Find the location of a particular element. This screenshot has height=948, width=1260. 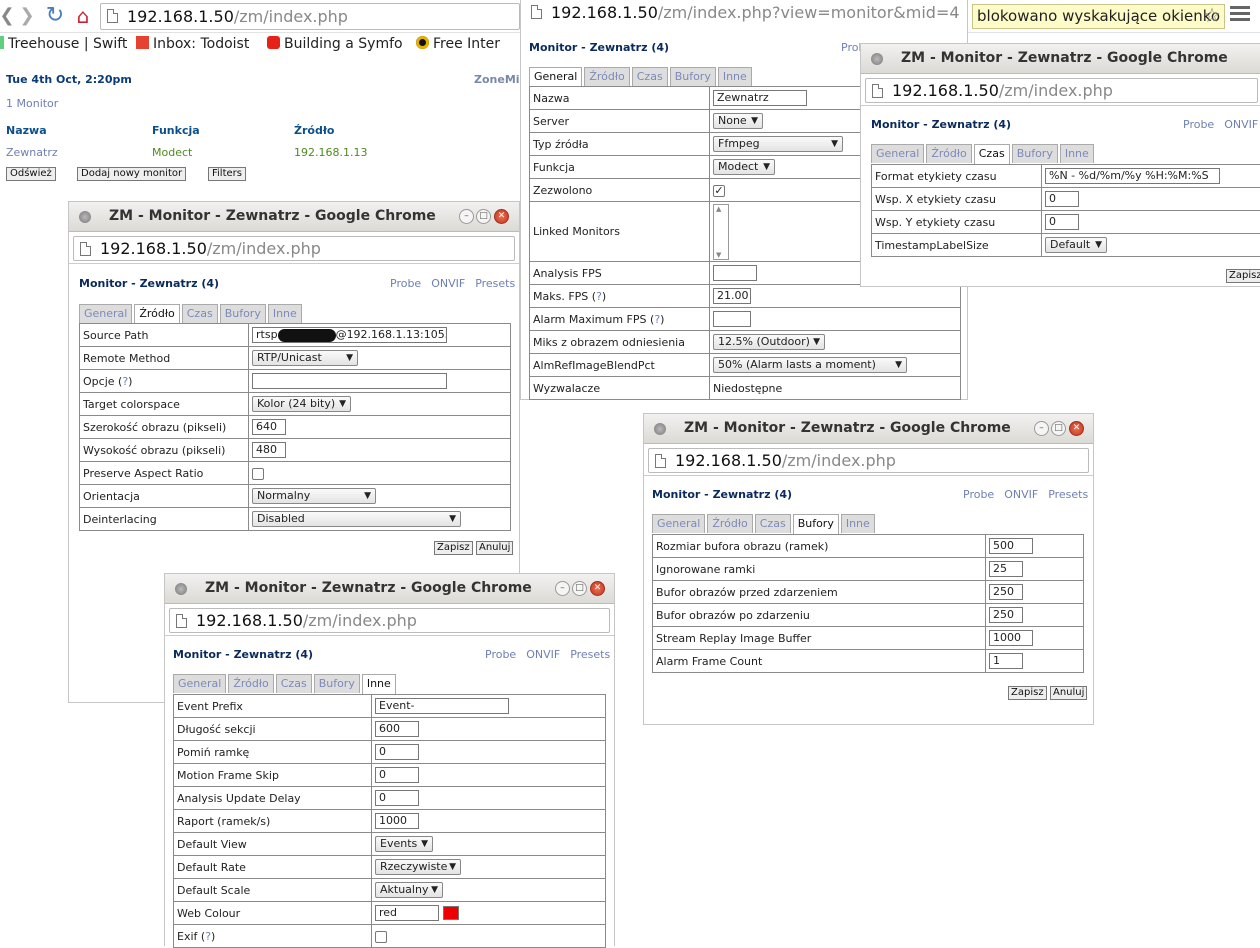

reload-icon: ↻ is located at coordinates (55, 16).